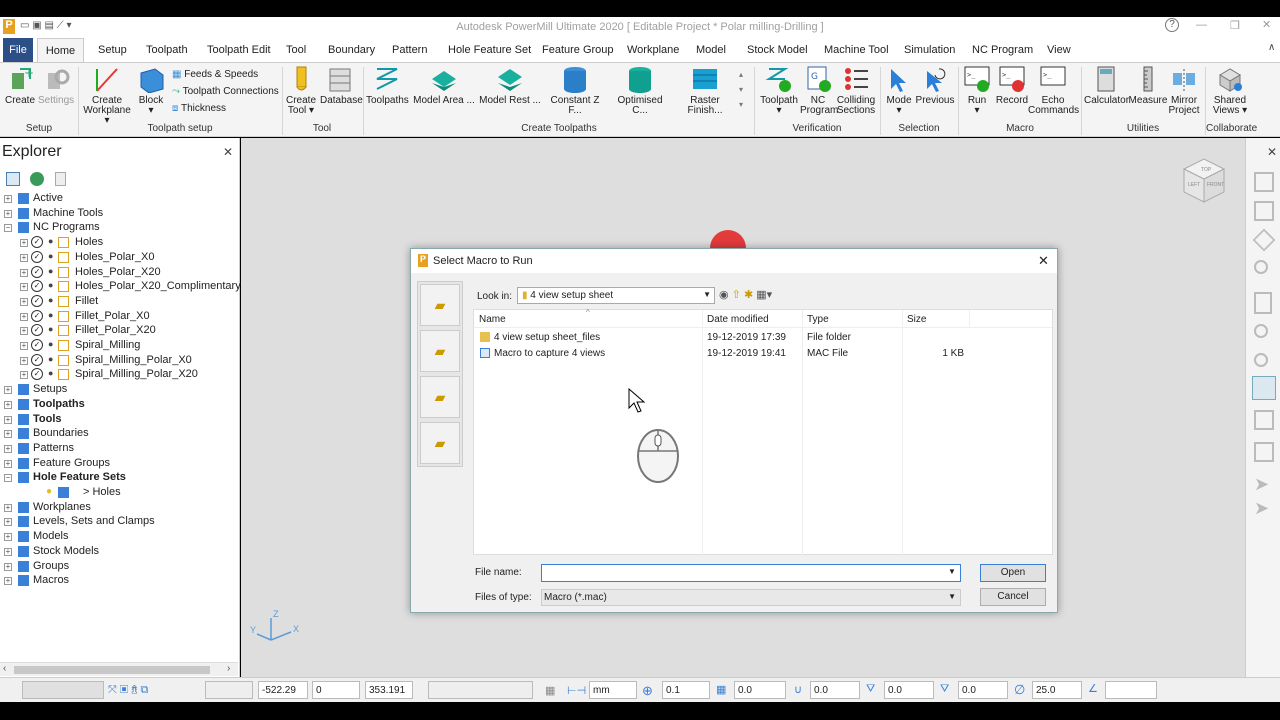  What do you see at coordinates (1184, 90) in the screenshot?
I see `mirror-project-button: Mirror Project` at bounding box center [1184, 90].